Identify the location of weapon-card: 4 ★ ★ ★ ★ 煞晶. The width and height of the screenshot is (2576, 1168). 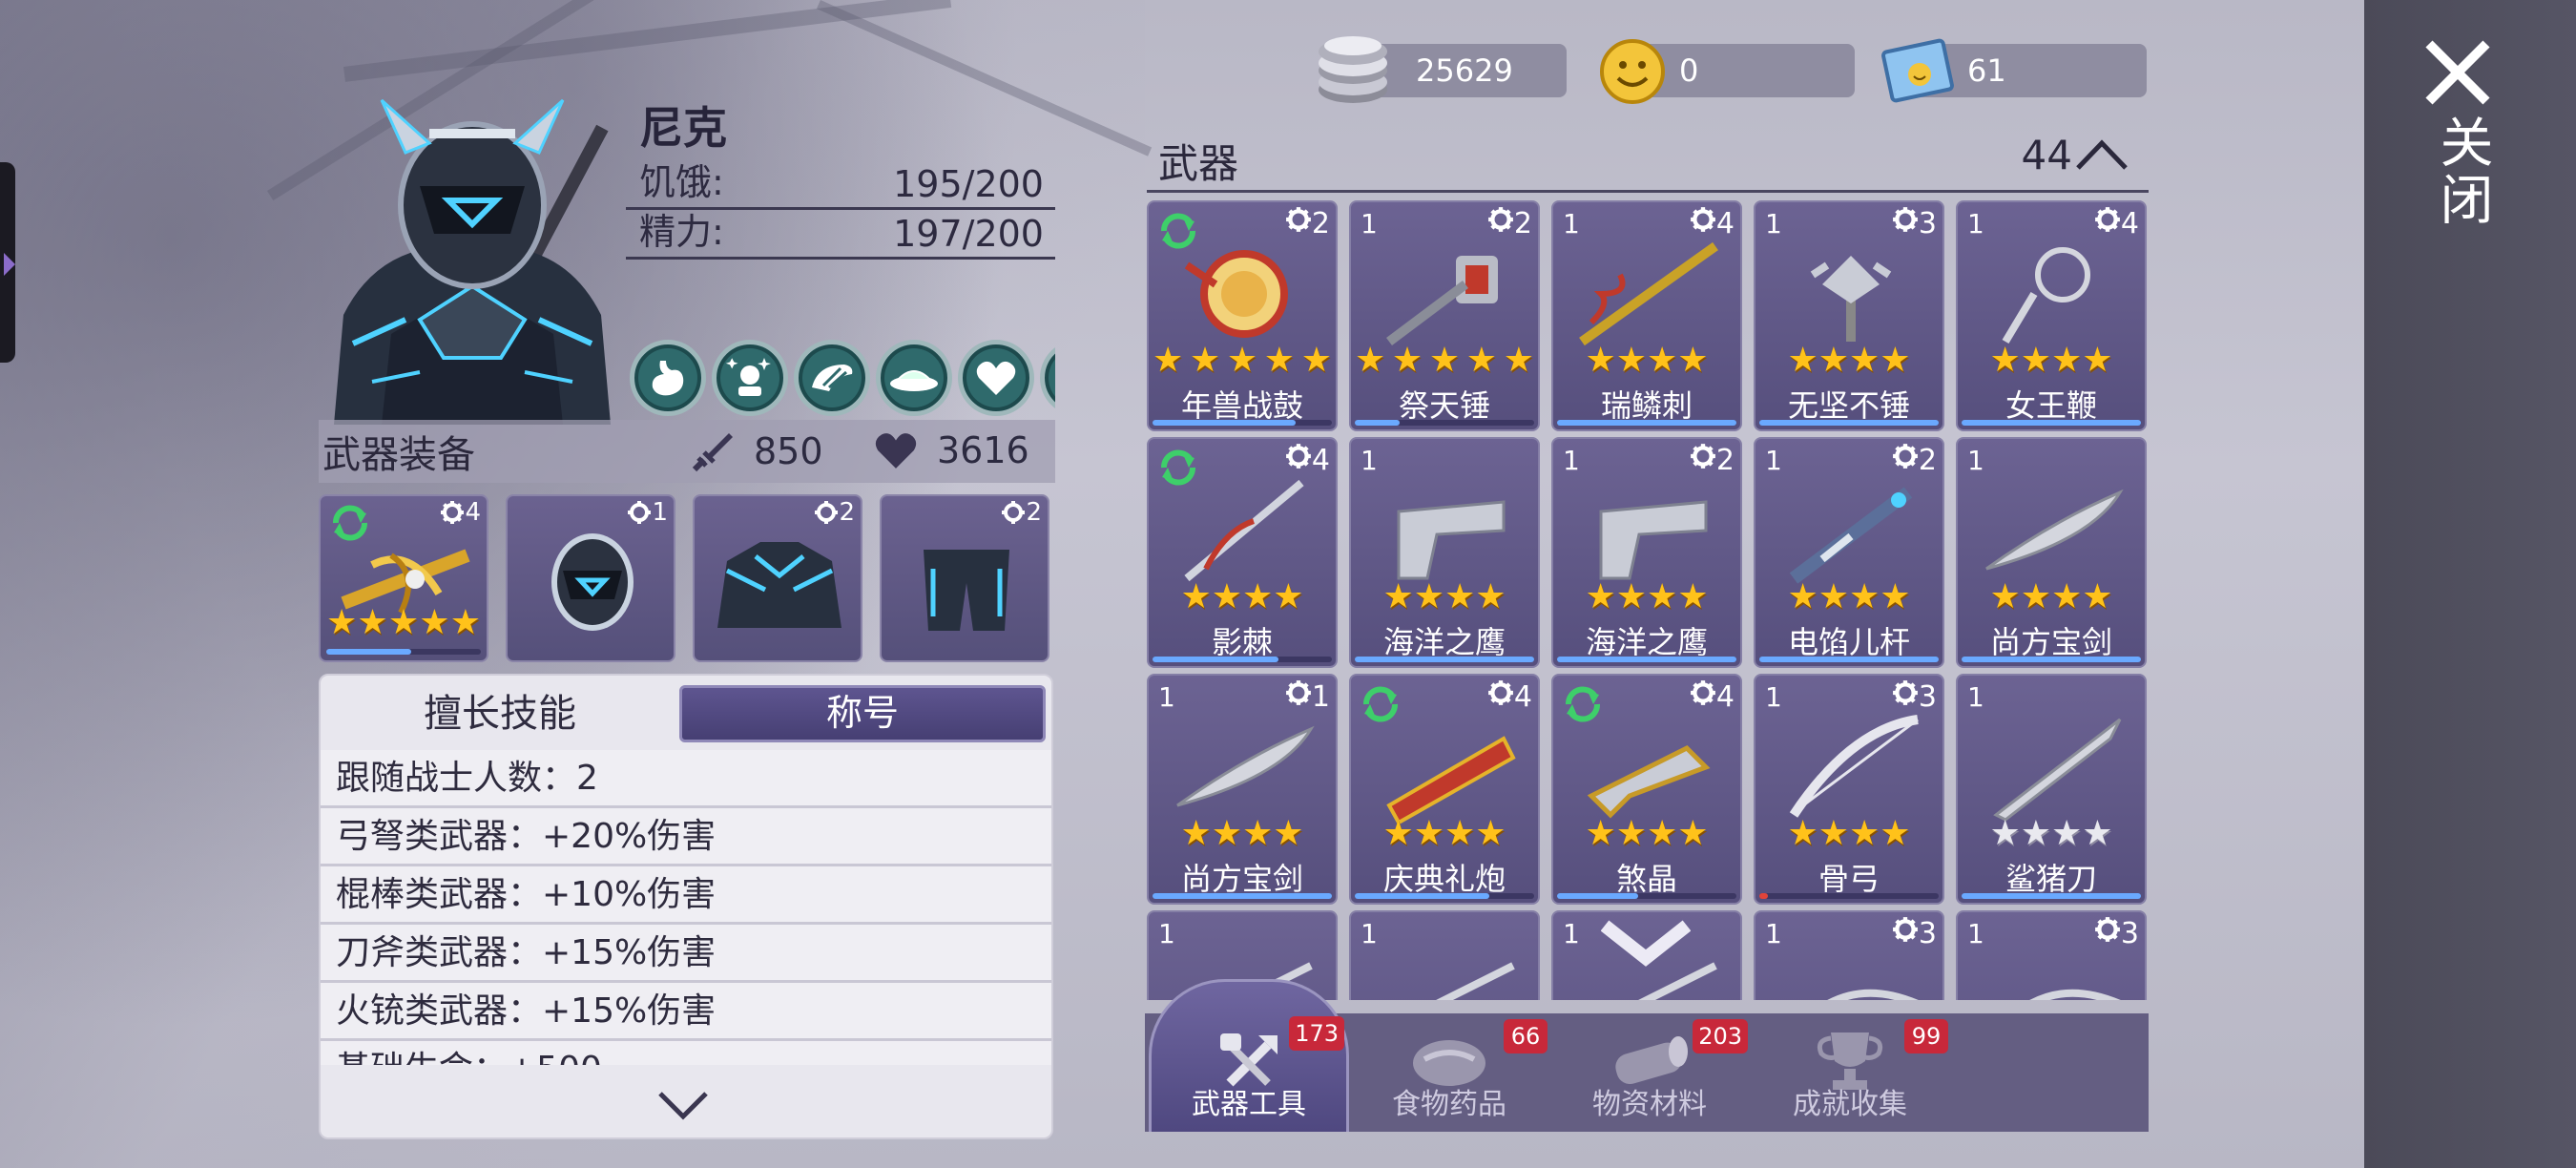
(1646, 789).